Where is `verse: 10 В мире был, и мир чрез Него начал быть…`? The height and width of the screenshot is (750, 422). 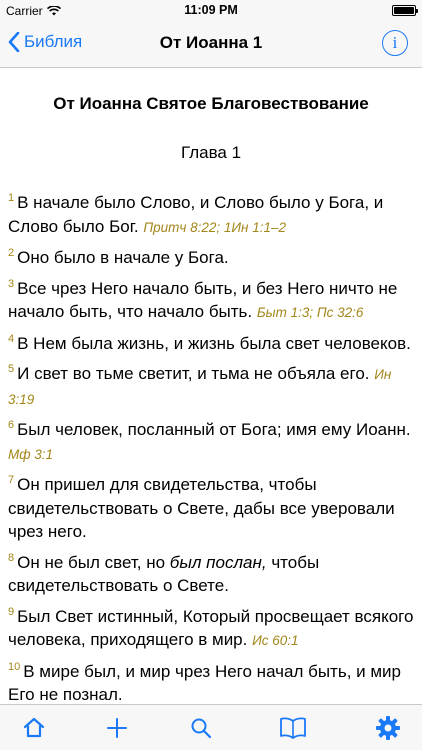
verse: 10 В мире был, и мир чрез Него начал быть… is located at coordinates (211, 680).